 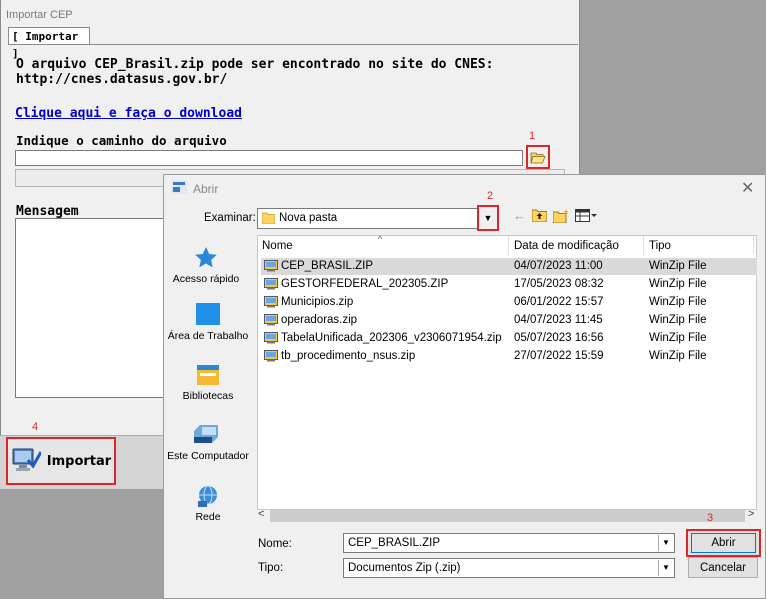 I want to click on place-libraries: Bibliotecas, so click(x=208, y=382).